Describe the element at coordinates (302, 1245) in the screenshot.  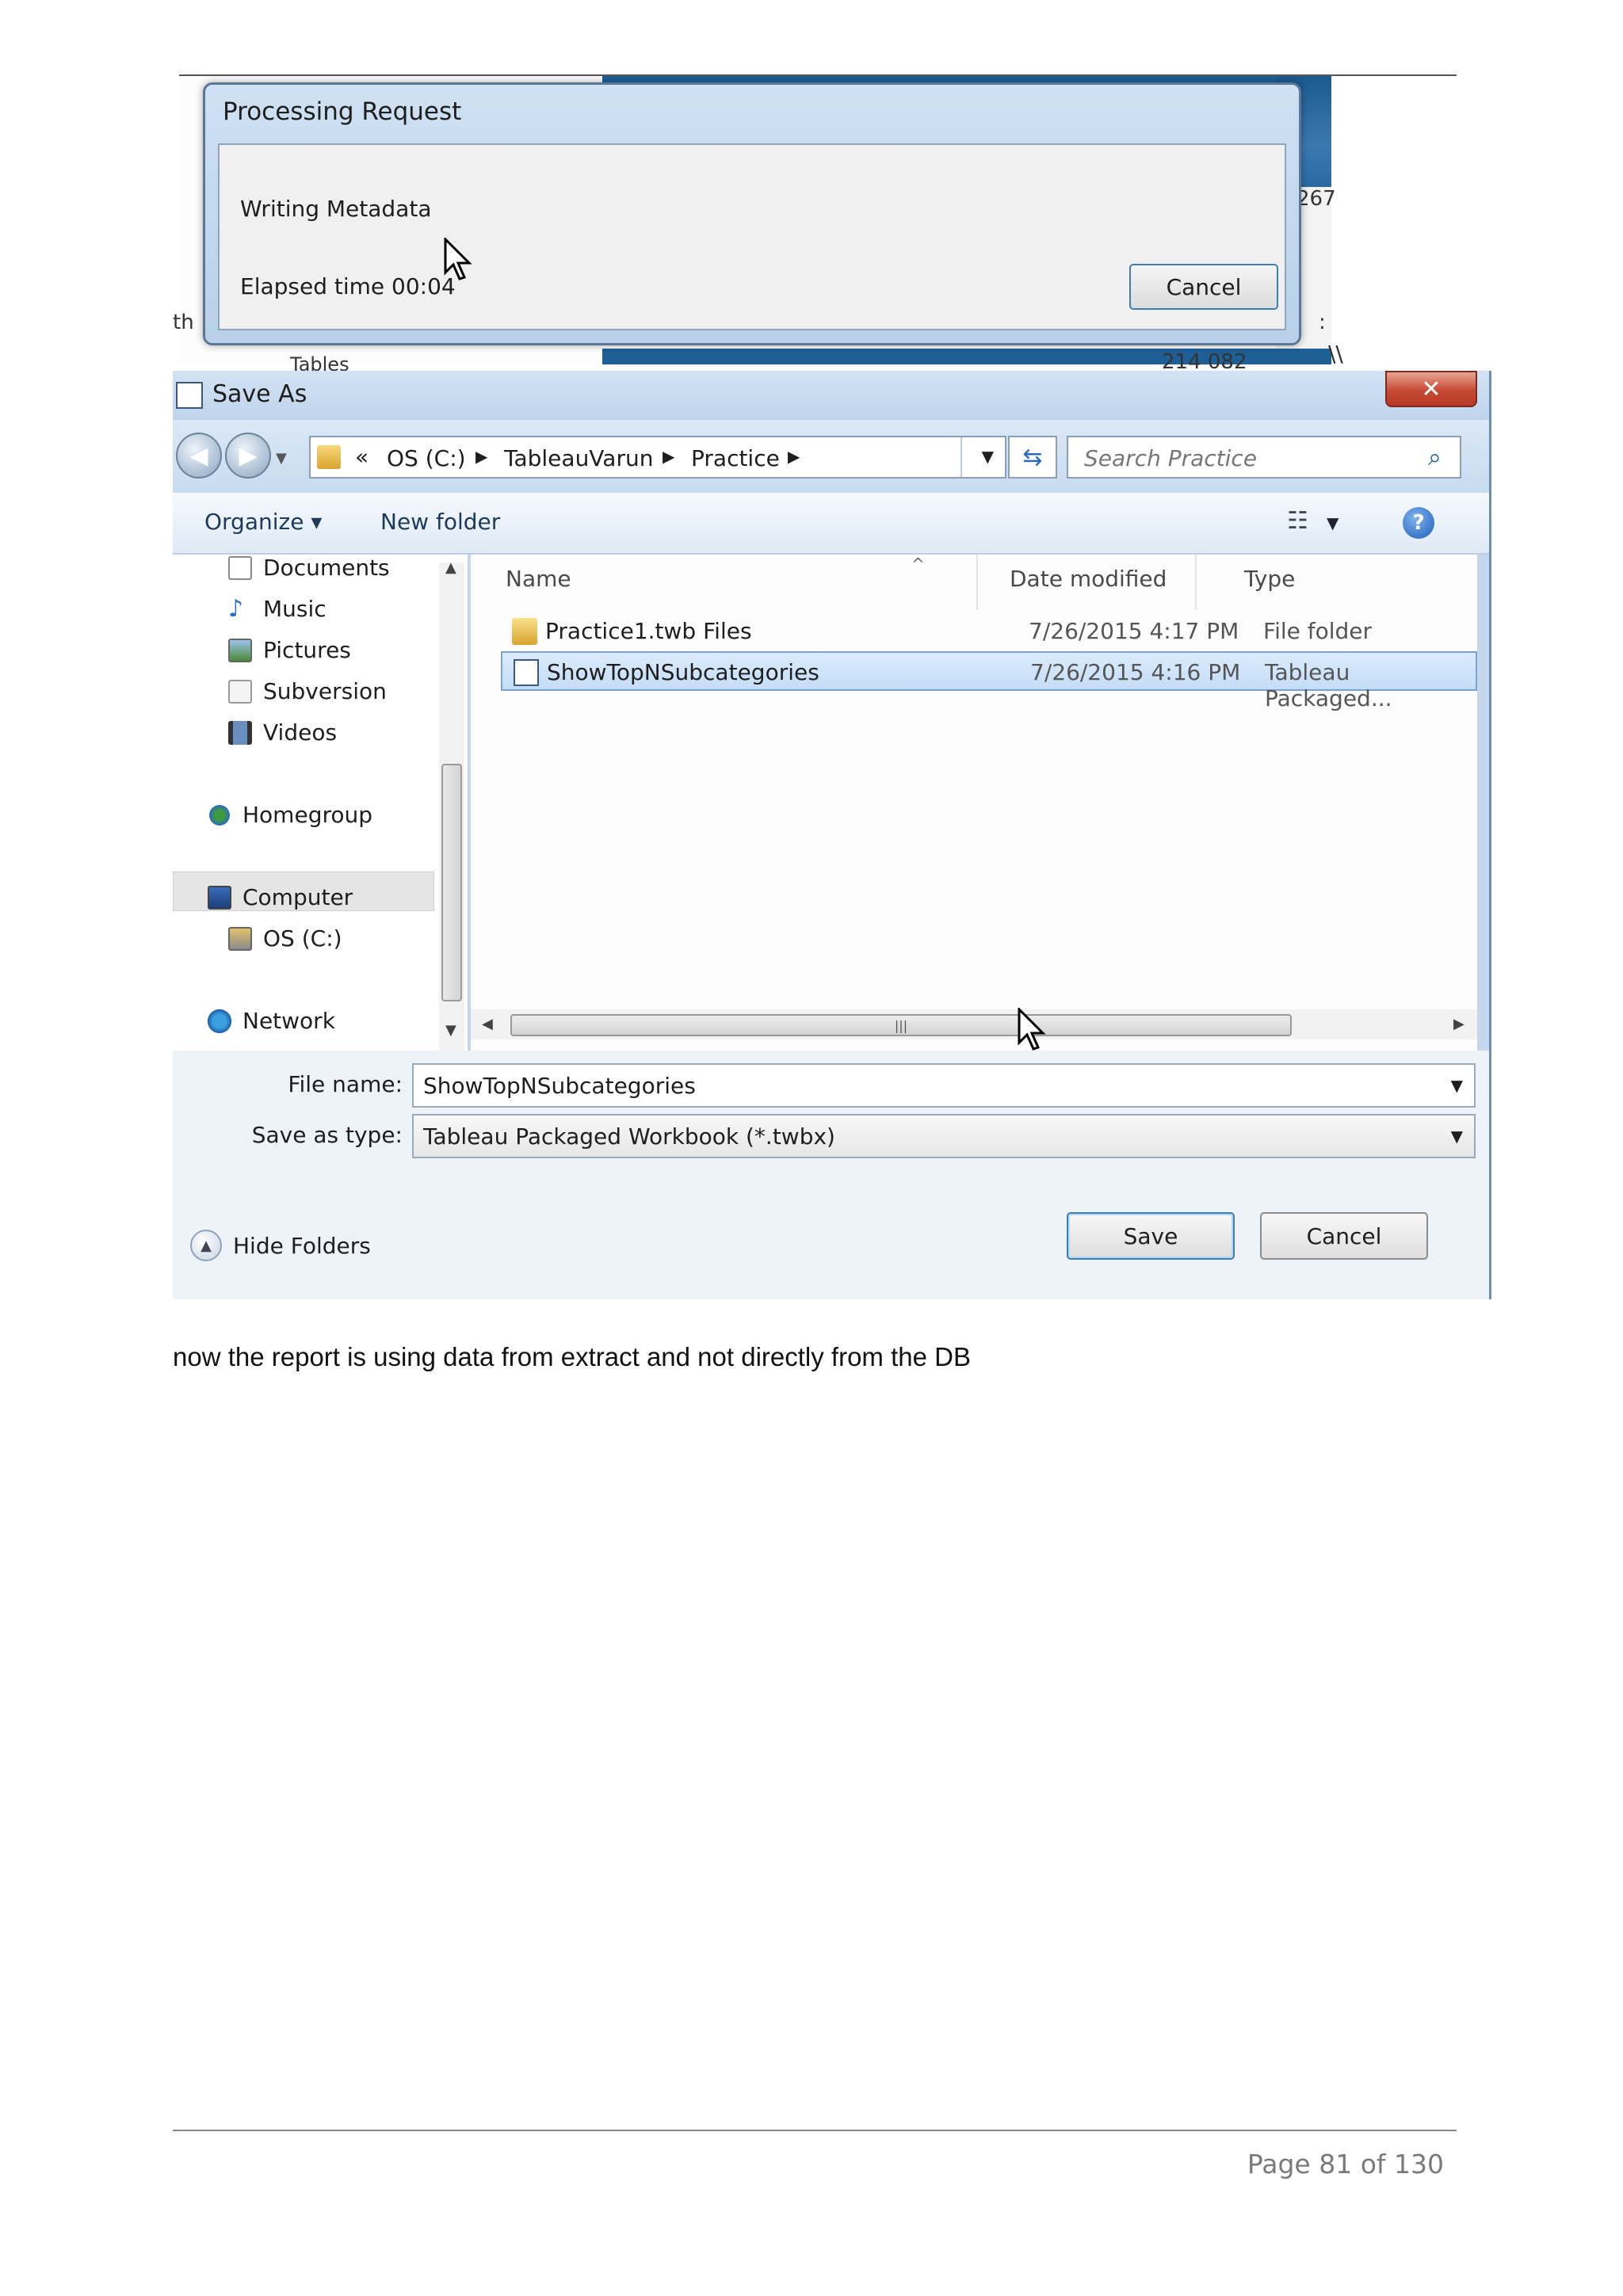
I see `hide-folders-label: Hide Folders` at that location.